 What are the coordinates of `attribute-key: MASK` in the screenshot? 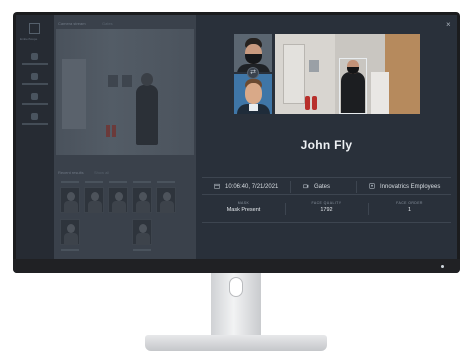 It's located at (243, 203).